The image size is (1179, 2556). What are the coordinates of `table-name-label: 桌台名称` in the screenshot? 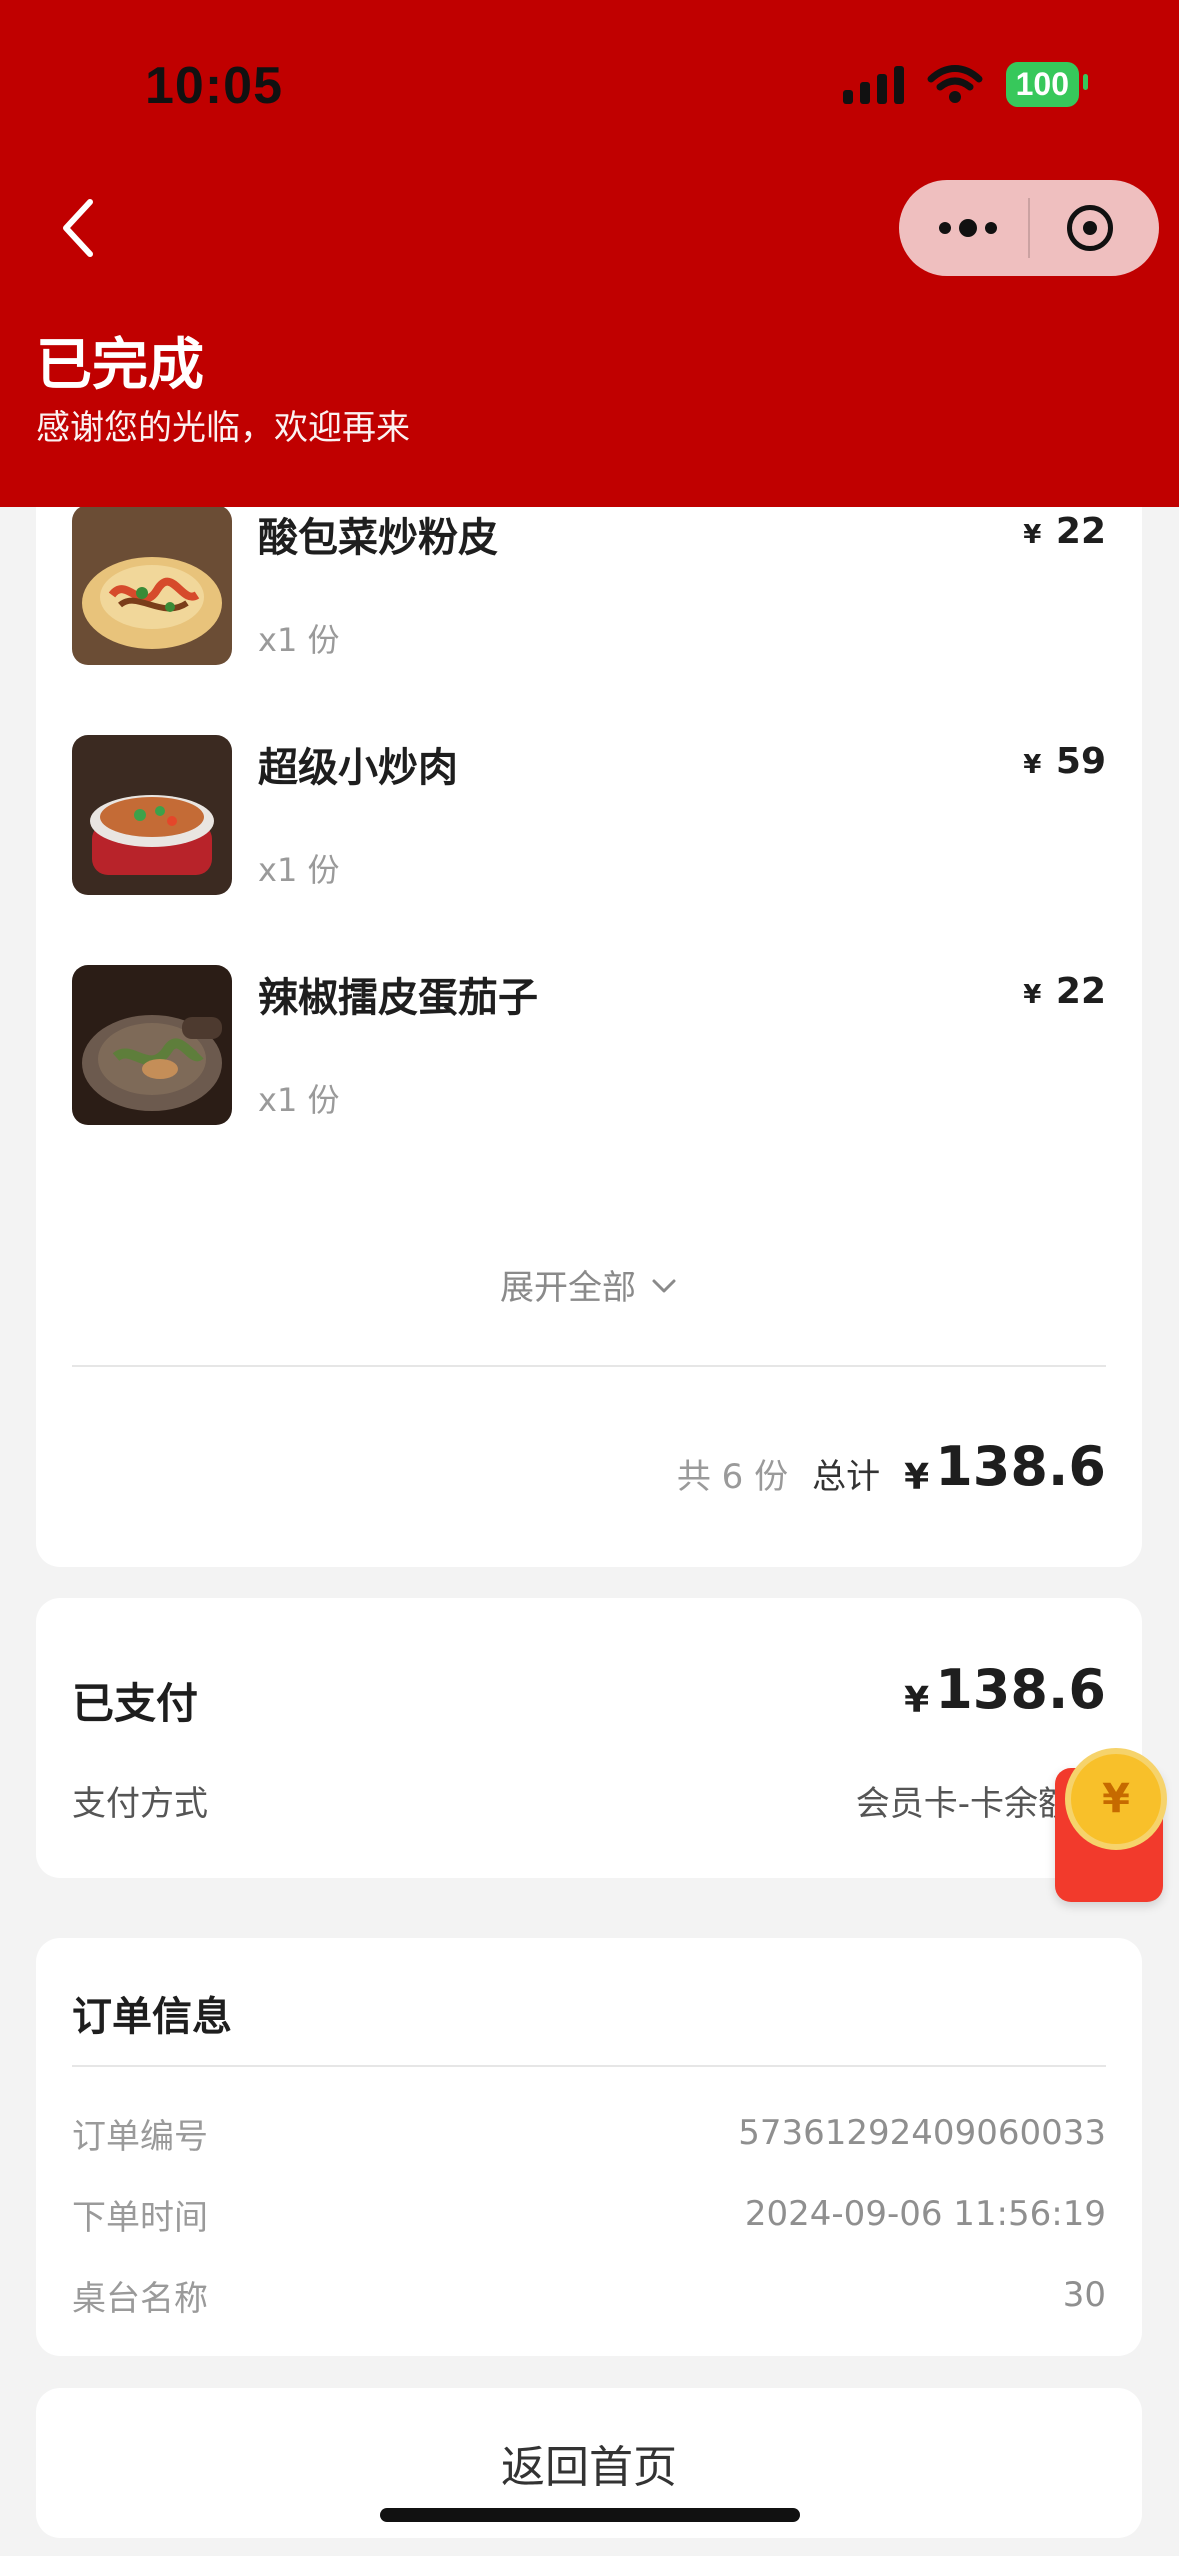 It's located at (140, 2298).